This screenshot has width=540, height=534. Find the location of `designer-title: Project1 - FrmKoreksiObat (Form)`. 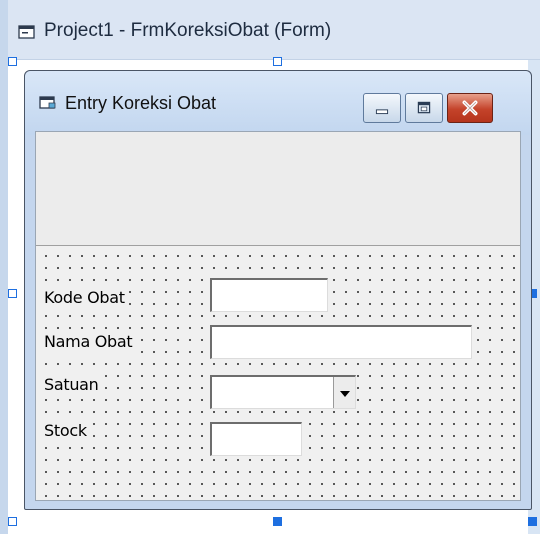

designer-title: Project1 - FrmKoreksiObat (Form) is located at coordinates (188, 30).